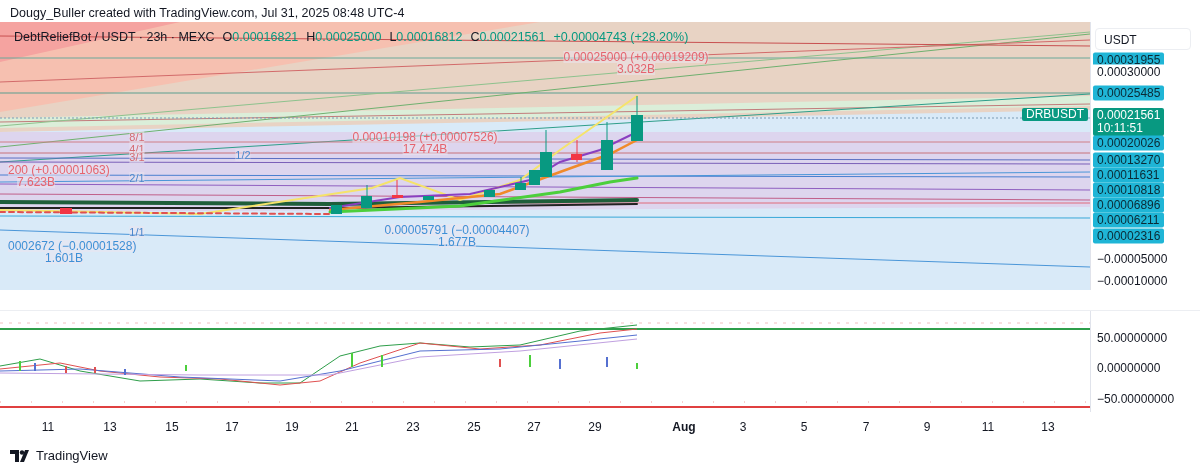  What do you see at coordinates (636, 69) in the screenshot?
I see `volume-annotation: 3.032B` at bounding box center [636, 69].